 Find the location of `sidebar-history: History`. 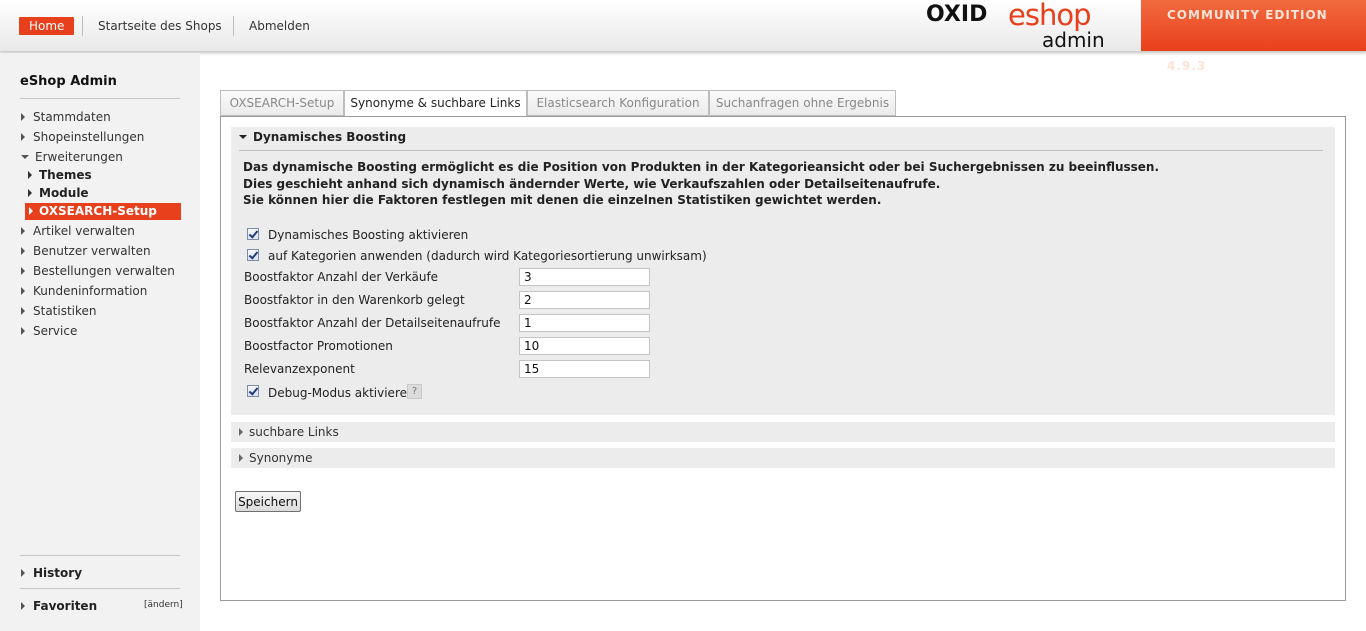

sidebar-history: History is located at coordinates (51, 573).